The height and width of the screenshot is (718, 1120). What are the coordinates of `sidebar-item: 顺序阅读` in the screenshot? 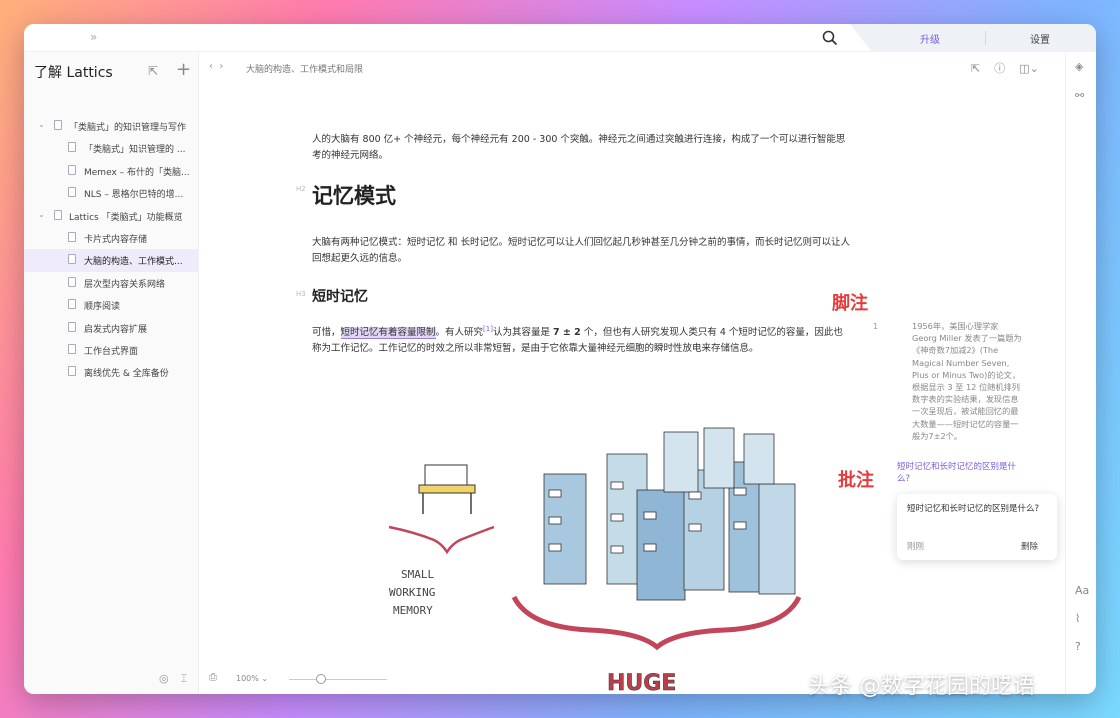 It's located at (111, 305).